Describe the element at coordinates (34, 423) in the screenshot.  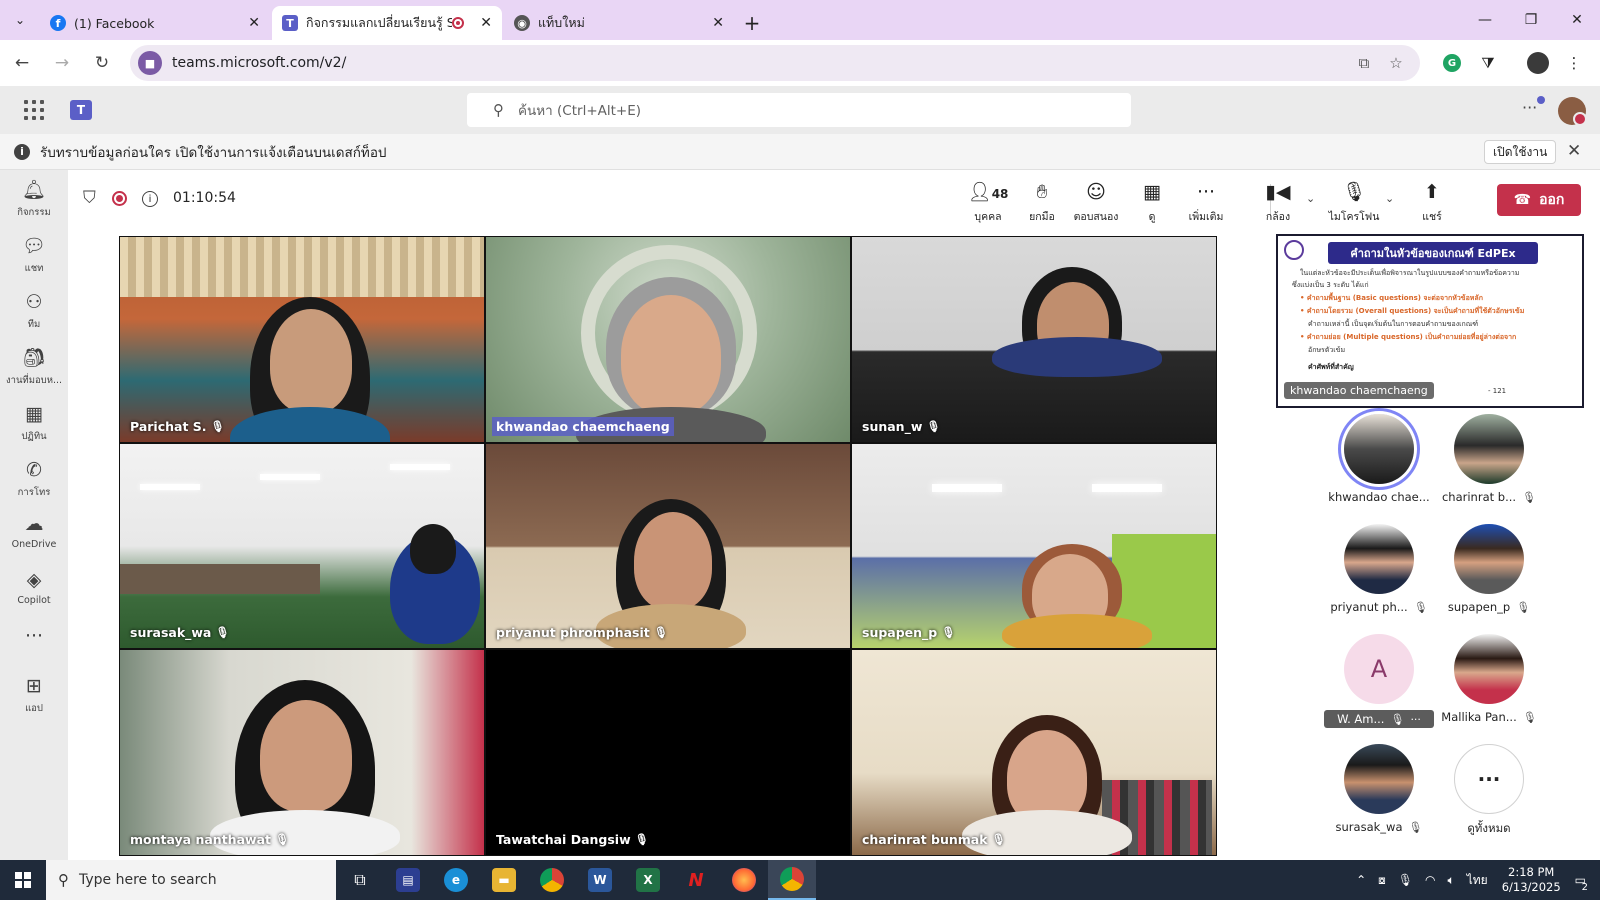
I see `rail-item-calendar: ▦ ปฏิทิน` at that location.